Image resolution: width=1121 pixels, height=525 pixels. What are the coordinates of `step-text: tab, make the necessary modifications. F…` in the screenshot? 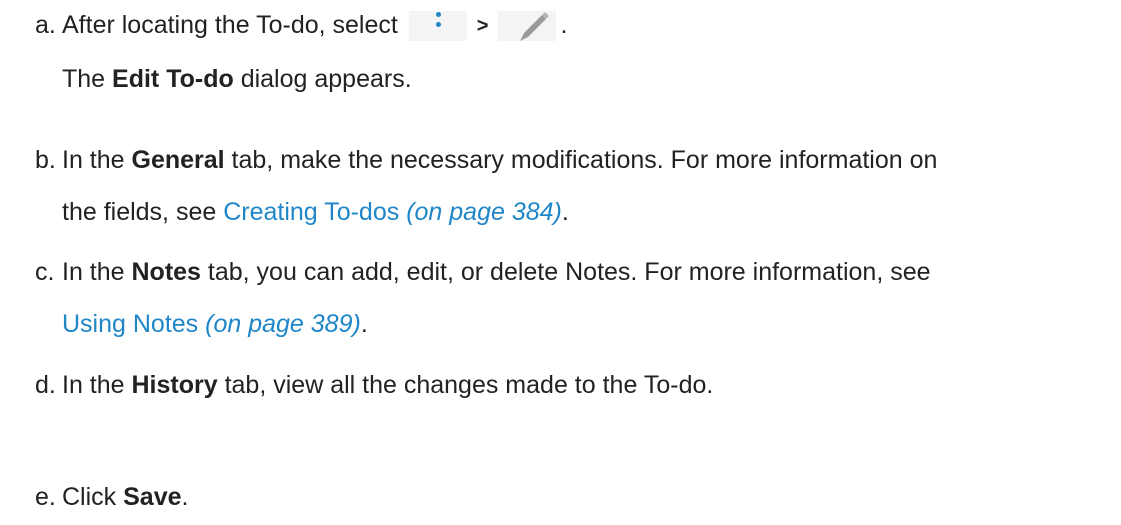 It's located at (581, 160).